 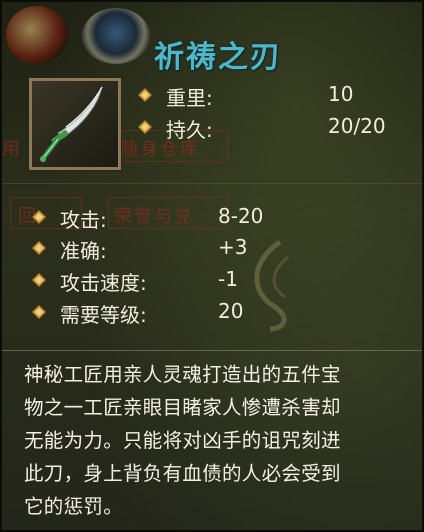 I want to click on description-line: 此刀，身上背负有血债的人必会受到, so click(x=182, y=473).